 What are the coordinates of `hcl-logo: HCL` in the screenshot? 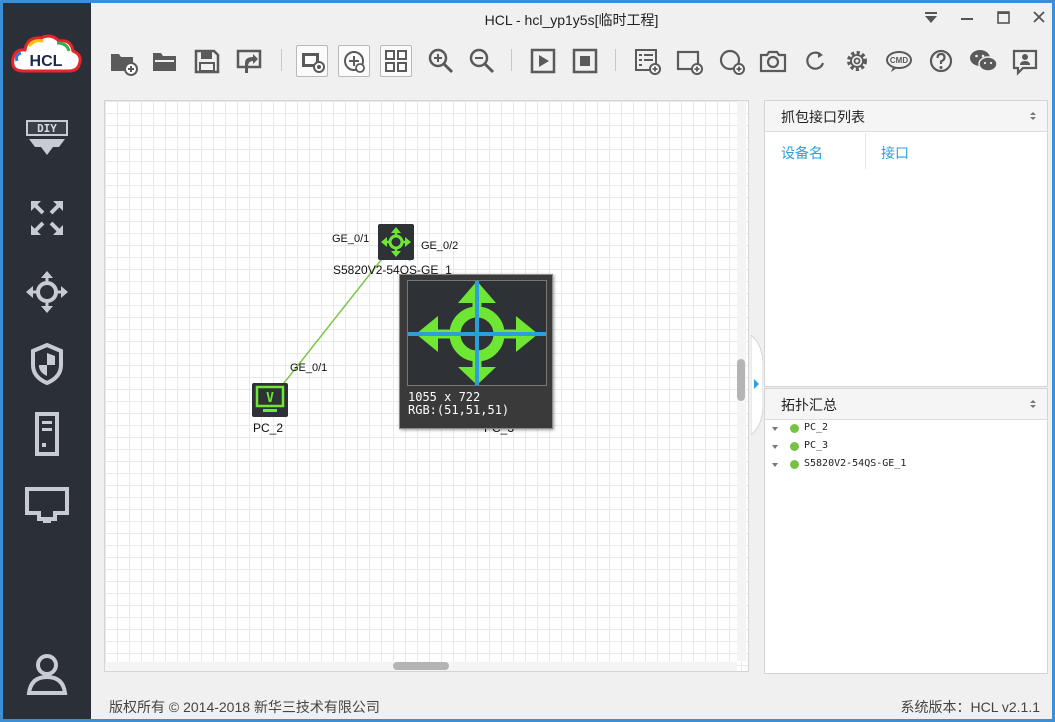 It's located at (46, 57).